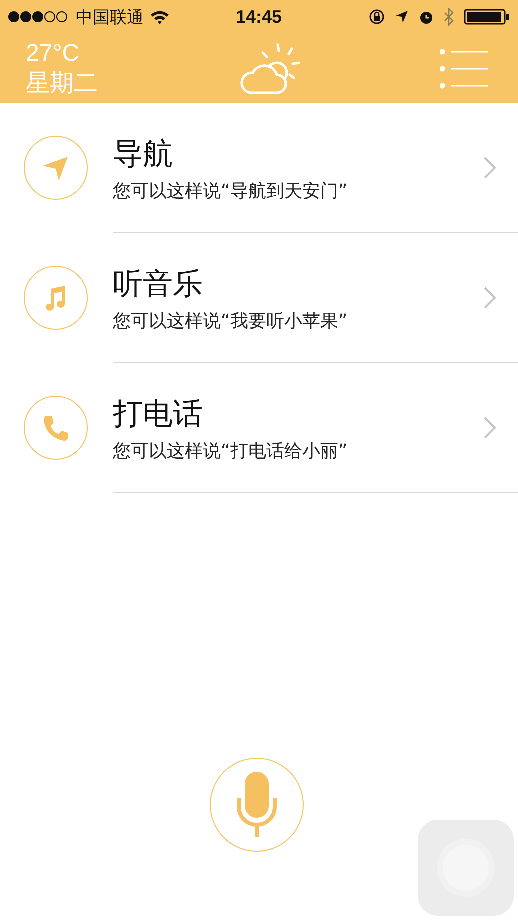  I want to click on status-time: 14:45, so click(259, 17).